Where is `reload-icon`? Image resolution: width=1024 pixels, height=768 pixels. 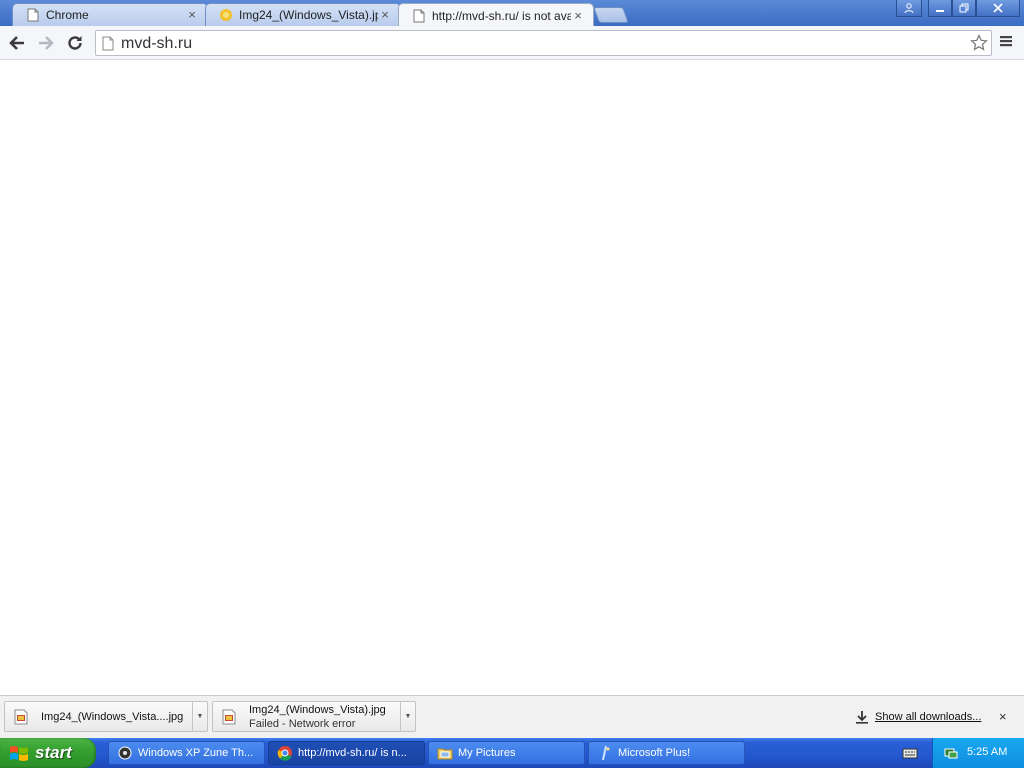 reload-icon is located at coordinates (75, 43).